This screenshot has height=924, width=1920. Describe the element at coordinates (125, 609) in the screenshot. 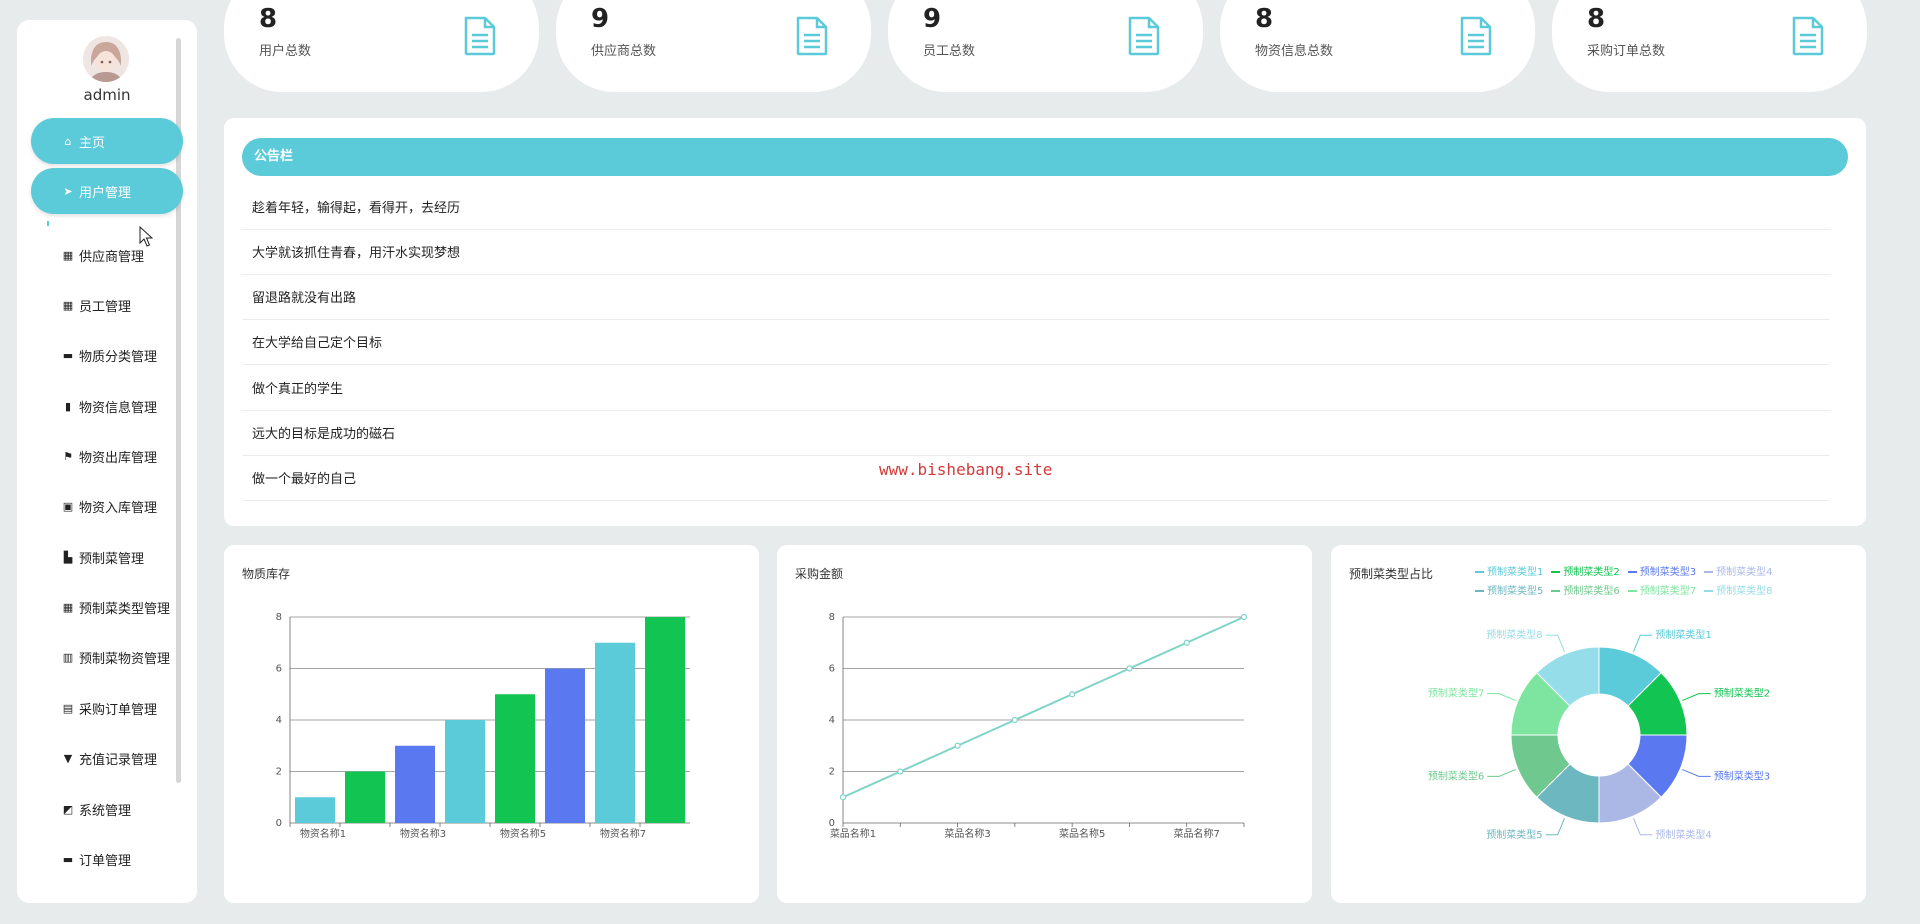

I see `sidebar-item-label: 预制菜类型管理` at that location.